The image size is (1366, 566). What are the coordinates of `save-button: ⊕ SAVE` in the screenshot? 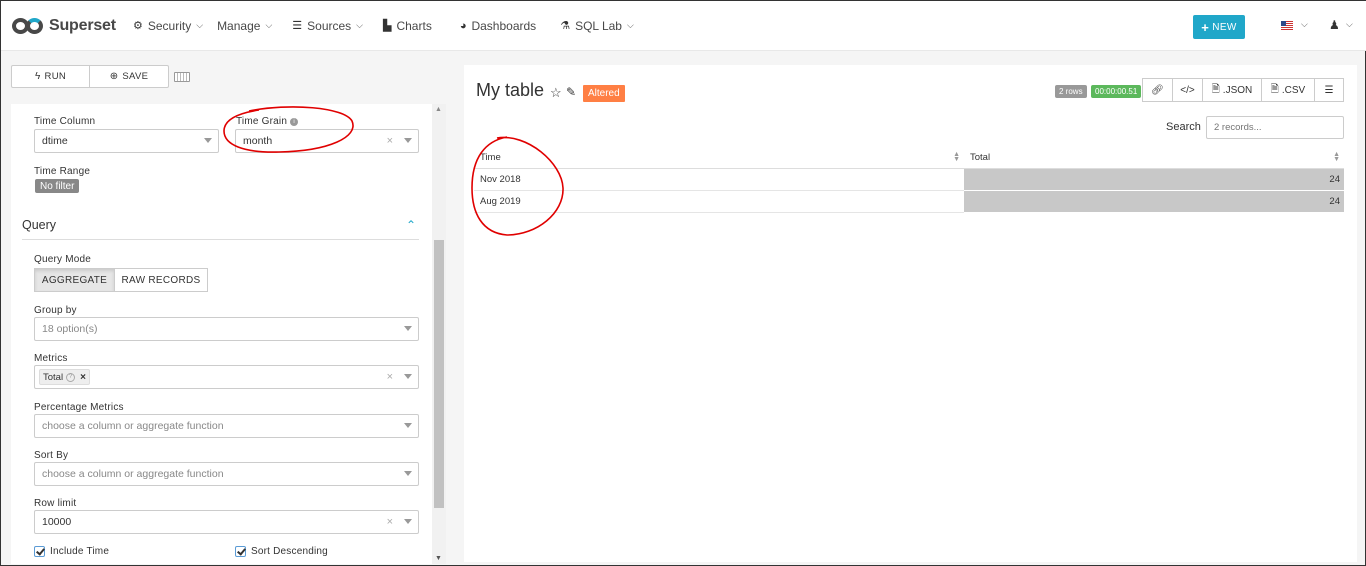 It's located at (129, 76).